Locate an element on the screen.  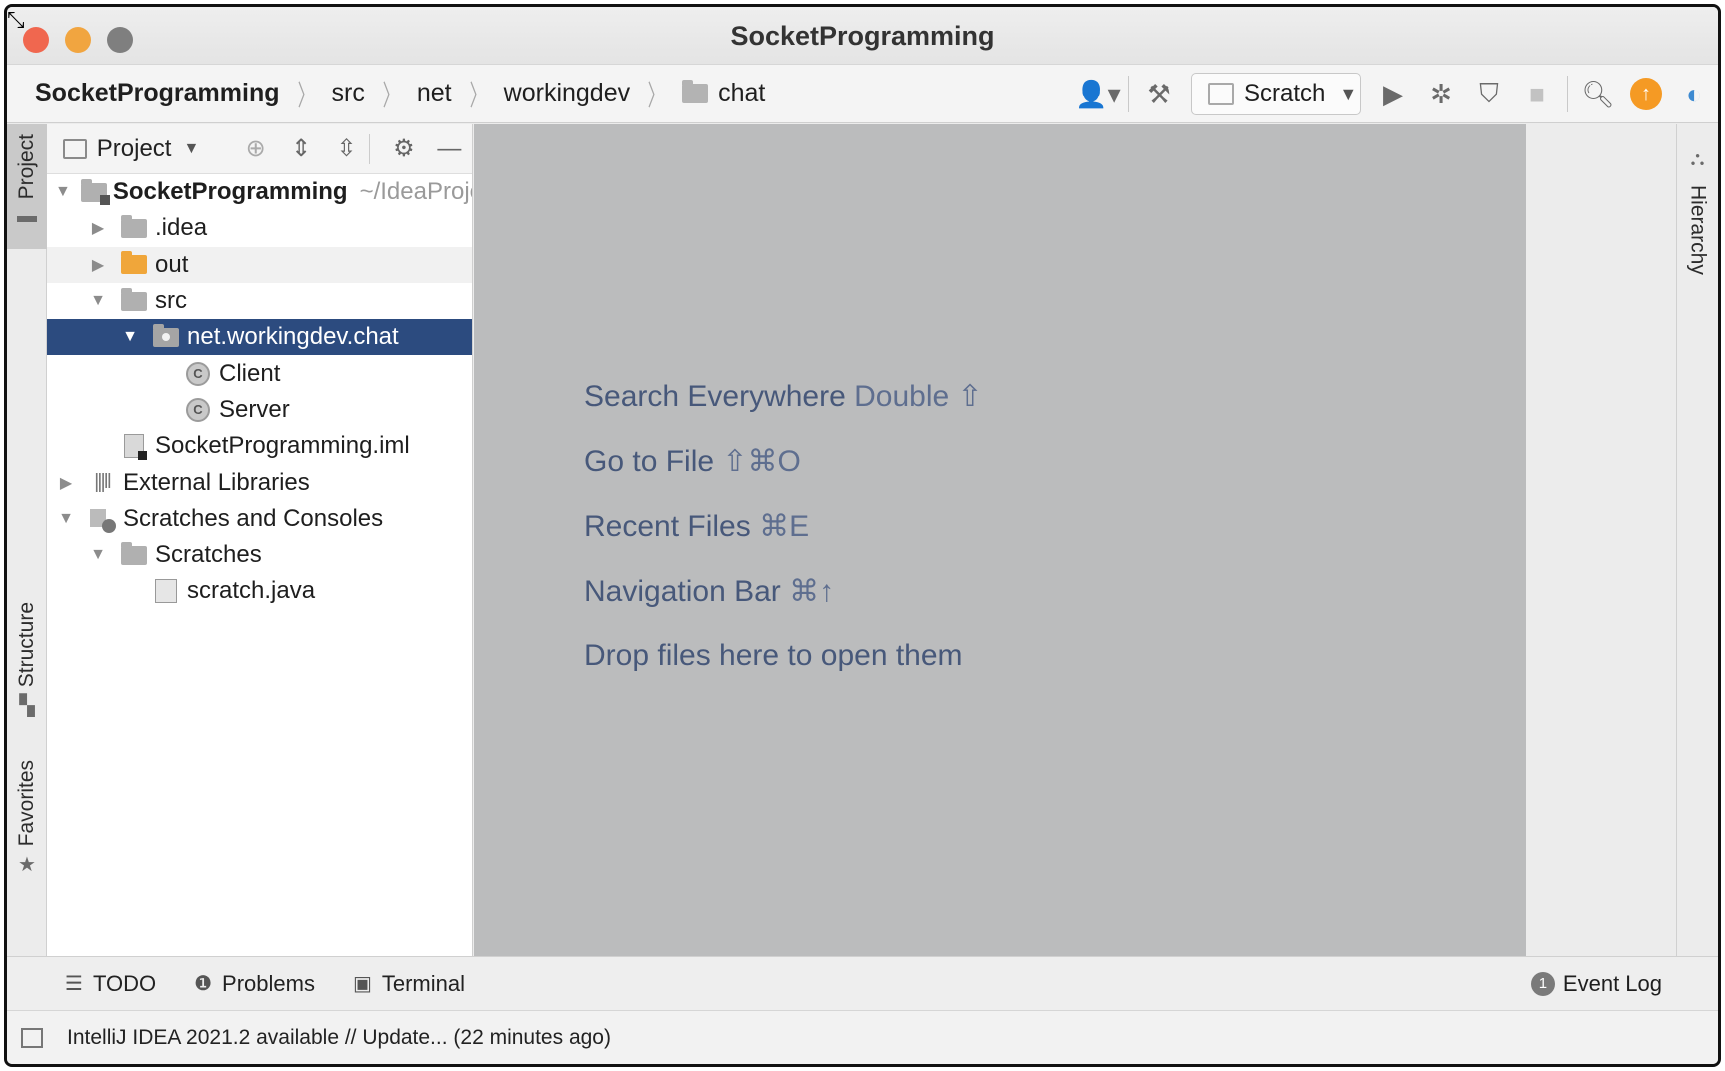
locate-target-icon: ⊕ is located at coordinates (255, 148).